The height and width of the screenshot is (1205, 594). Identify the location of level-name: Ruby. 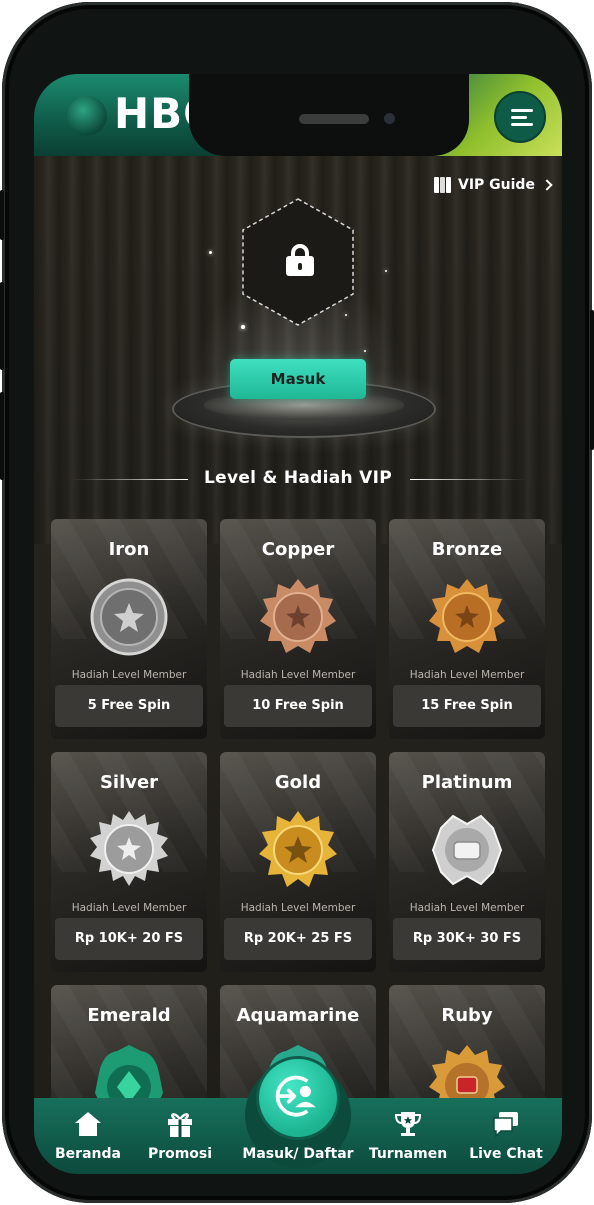
(467, 1015).